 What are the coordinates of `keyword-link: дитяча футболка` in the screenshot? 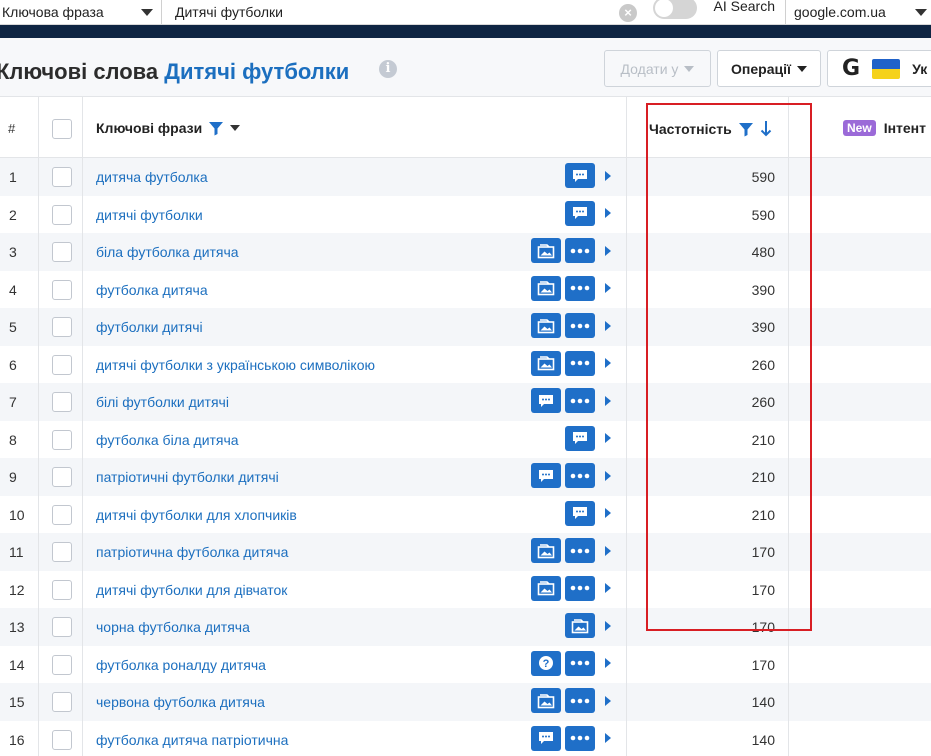 It's located at (152, 177).